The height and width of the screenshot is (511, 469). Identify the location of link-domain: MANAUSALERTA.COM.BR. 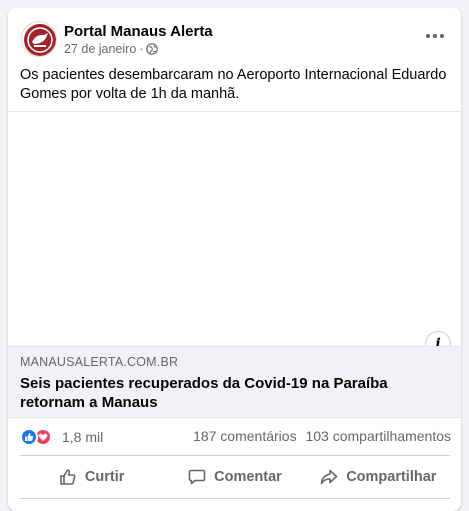
(99, 362).